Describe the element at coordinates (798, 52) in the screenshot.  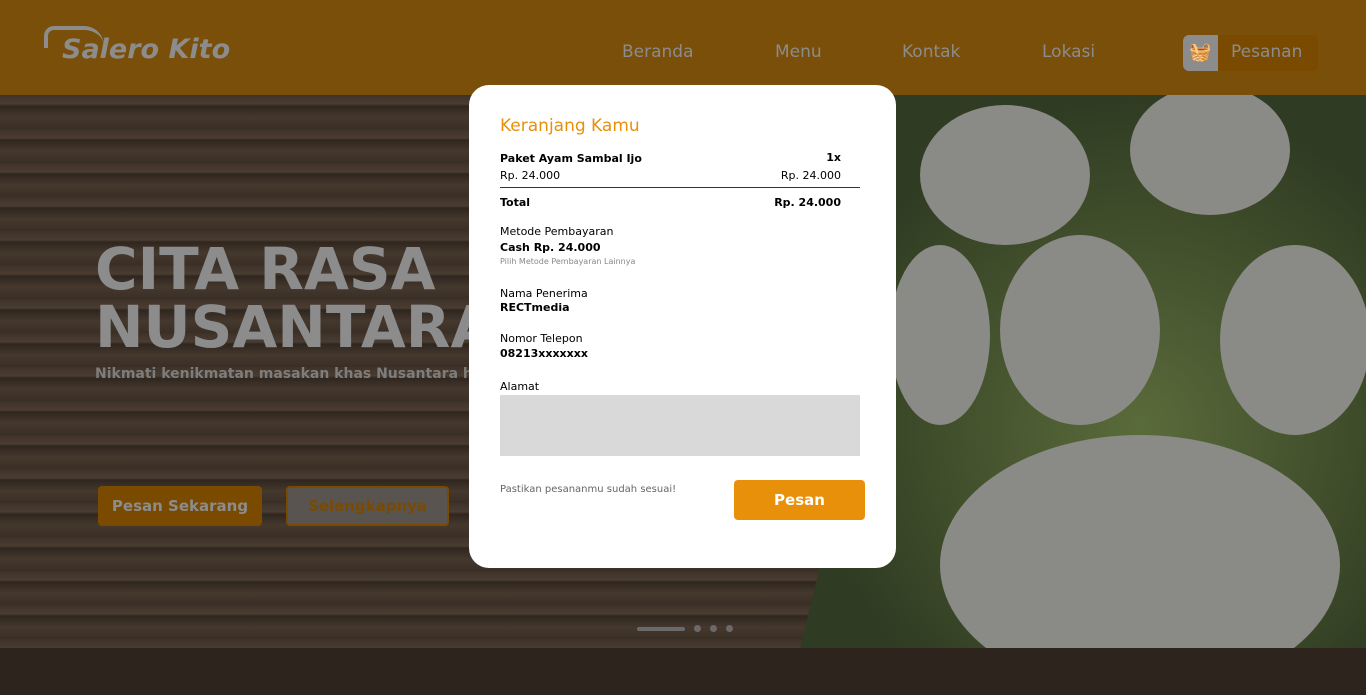
I see `nav-menu: Menu` at that location.